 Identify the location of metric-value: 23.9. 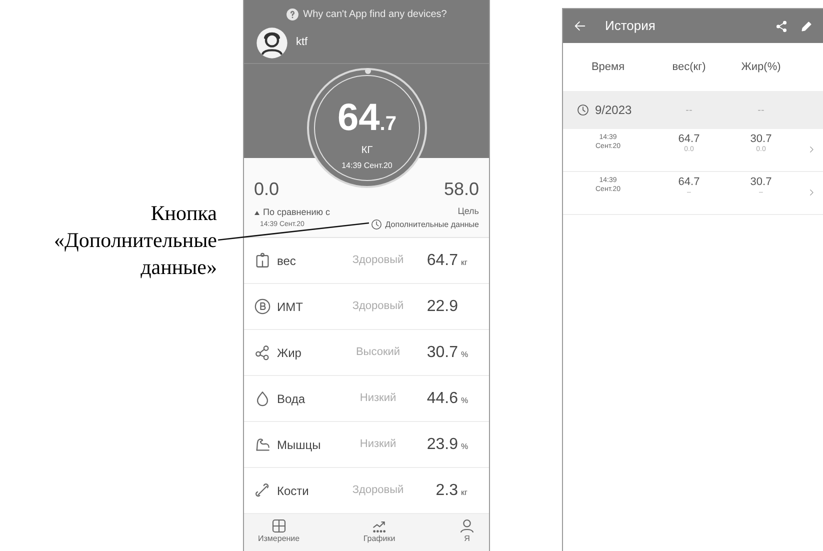
(442, 444).